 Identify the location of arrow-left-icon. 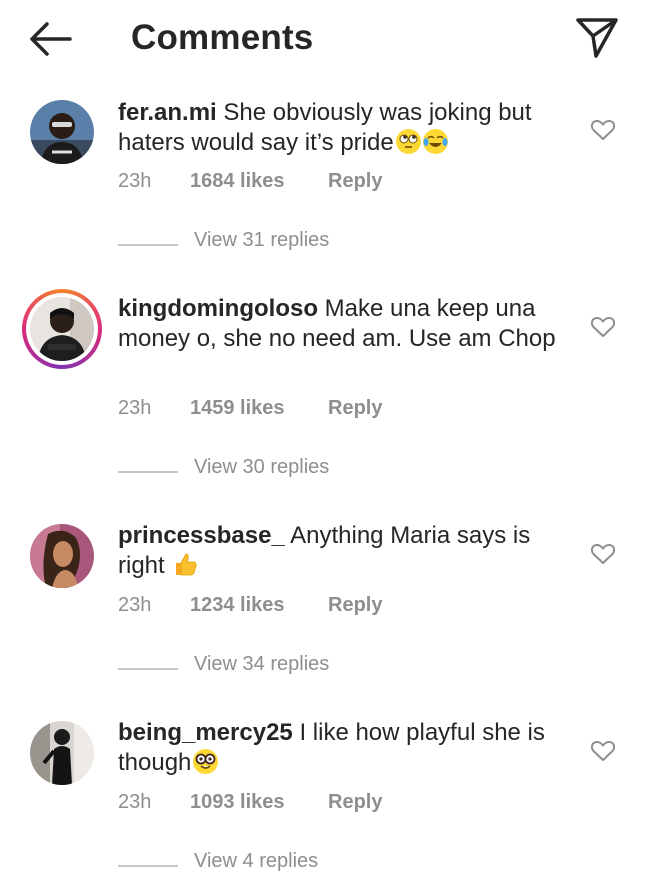
(51, 39).